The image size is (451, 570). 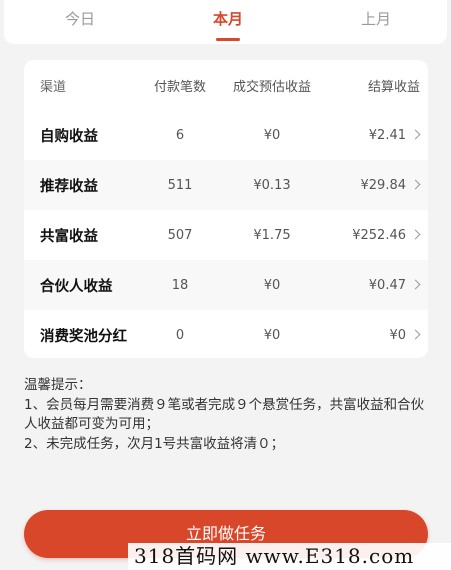 I want to click on tips-title: 温馨提示：, so click(x=58, y=385).